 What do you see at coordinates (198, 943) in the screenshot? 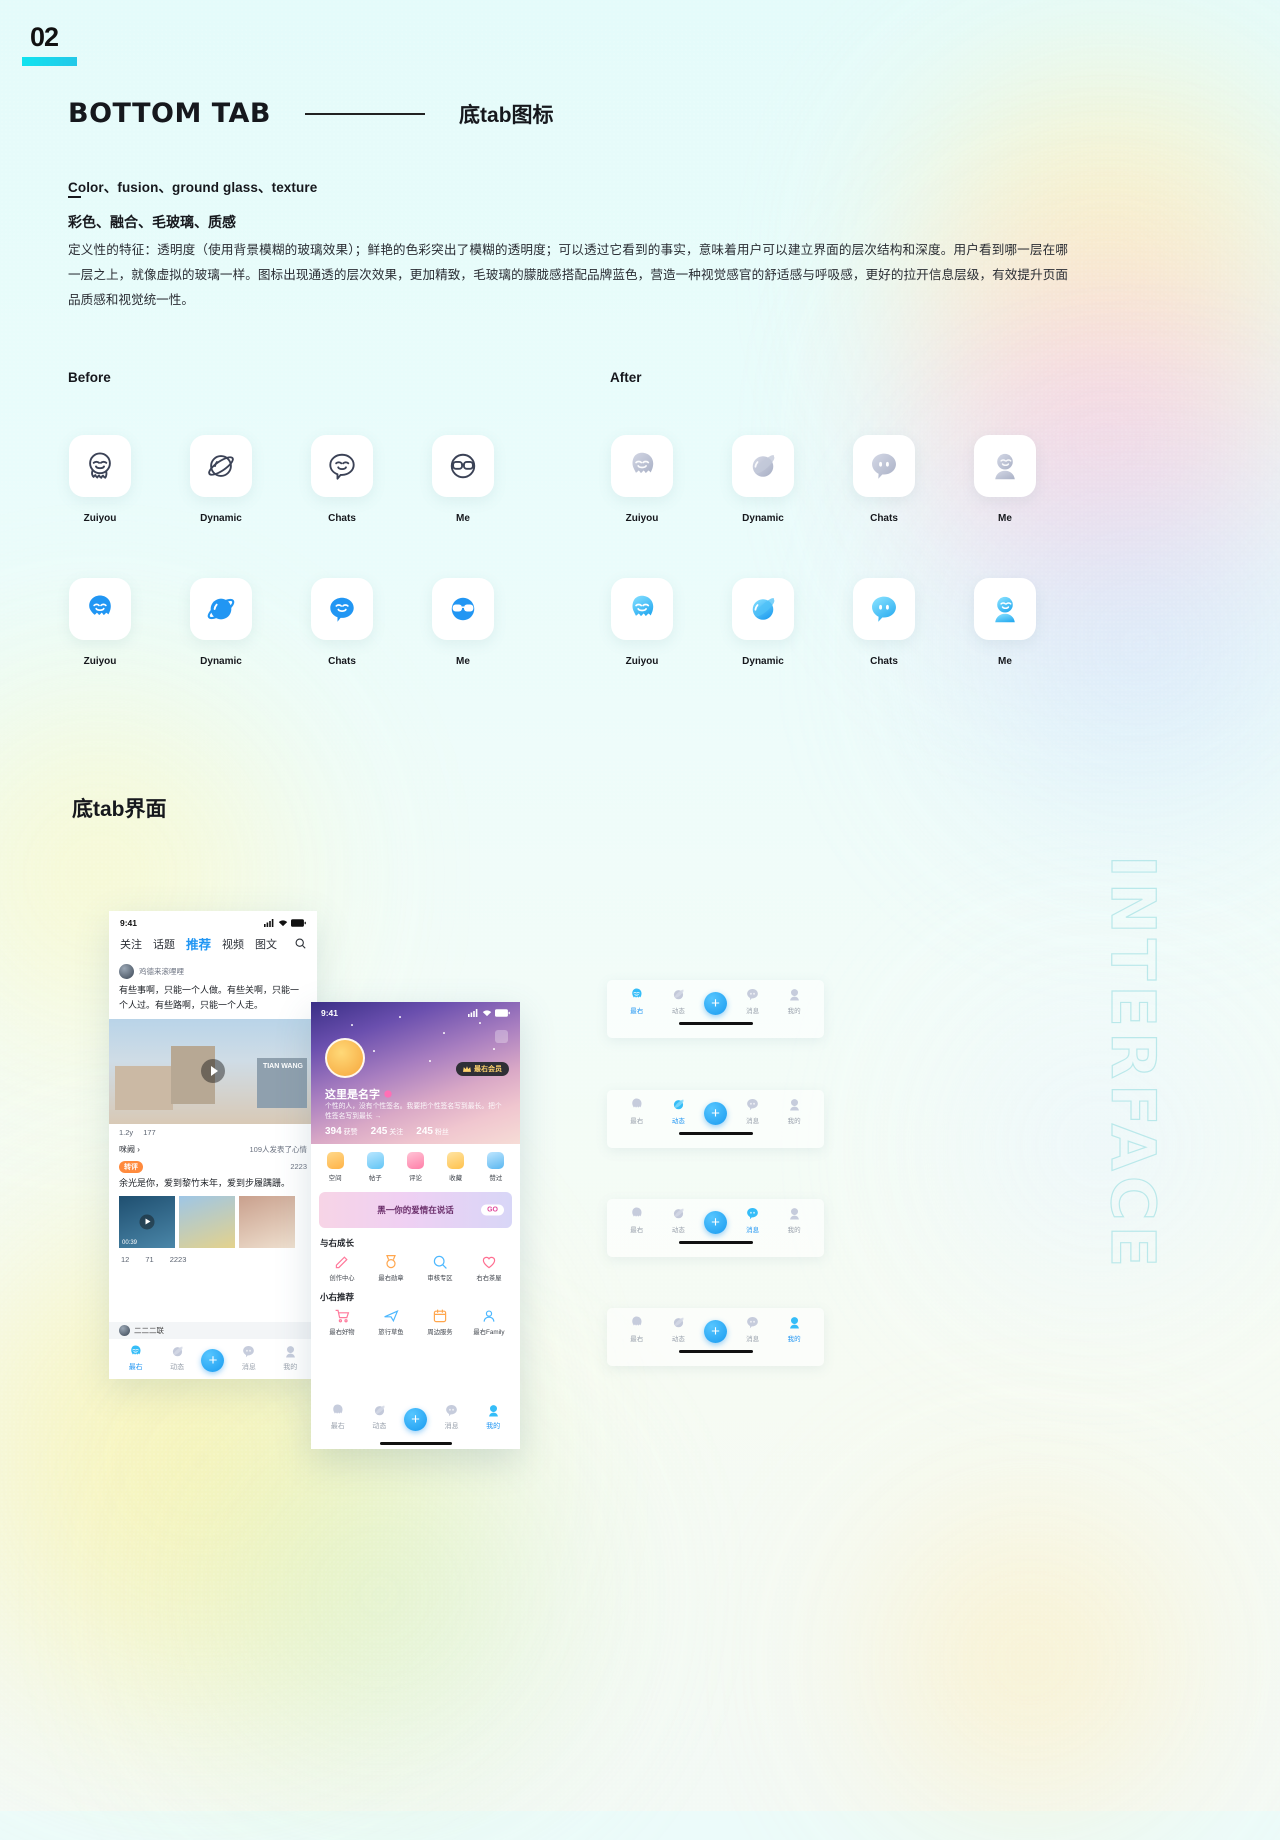
I see `feed-tab-recommend: 推荐` at bounding box center [198, 943].